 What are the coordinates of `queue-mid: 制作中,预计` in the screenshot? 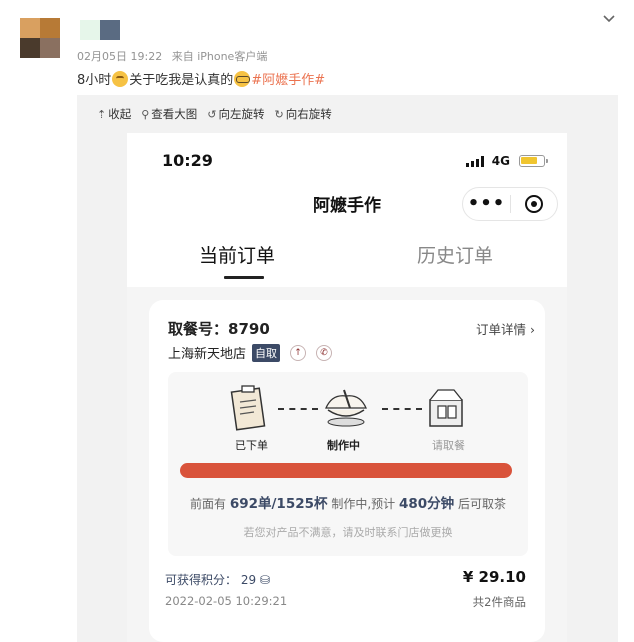 It's located at (363, 504).